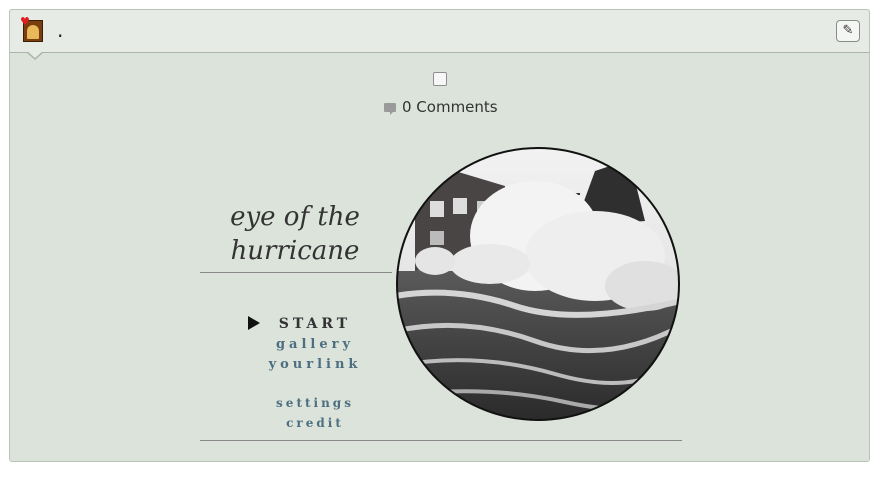 Image resolution: width=880 pixels, height=477 pixels. Describe the element at coordinates (439, 31) in the screenshot. I see `post-header: ♥ . ✎` at that location.